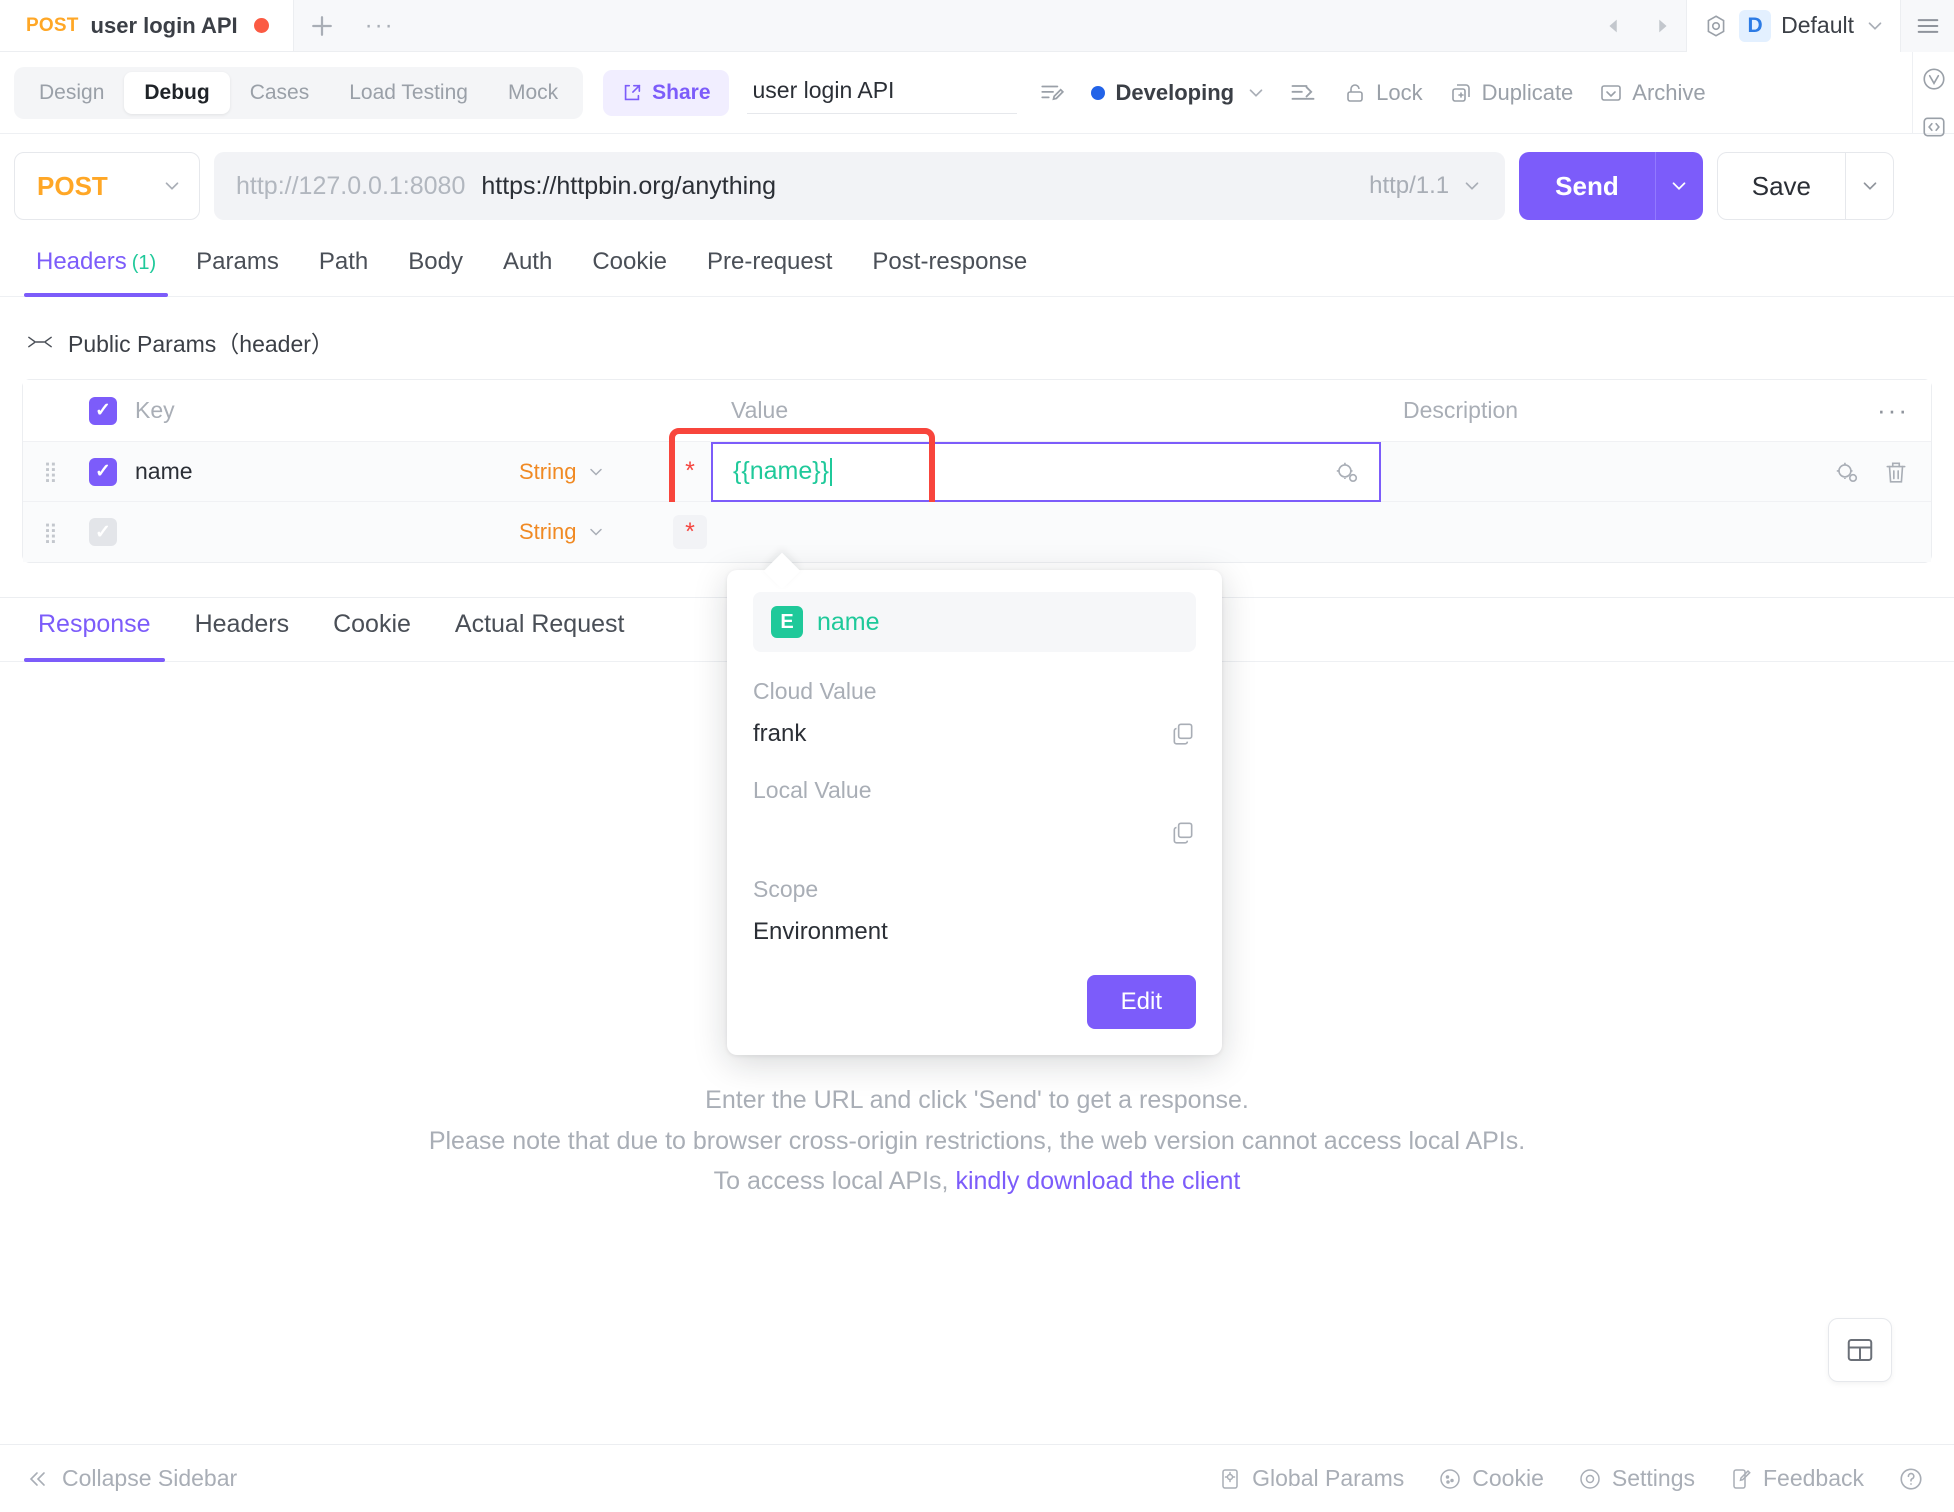  What do you see at coordinates (1511, 93) in the screenshot?
I see `duplicate-button: Duplicate` at bounding box center [1511, 93].